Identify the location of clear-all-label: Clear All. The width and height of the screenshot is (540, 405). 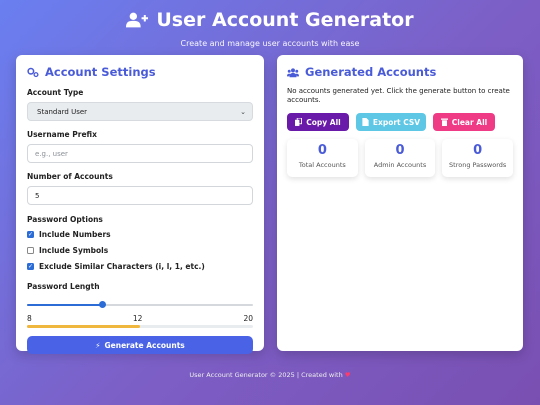
(469, 122).